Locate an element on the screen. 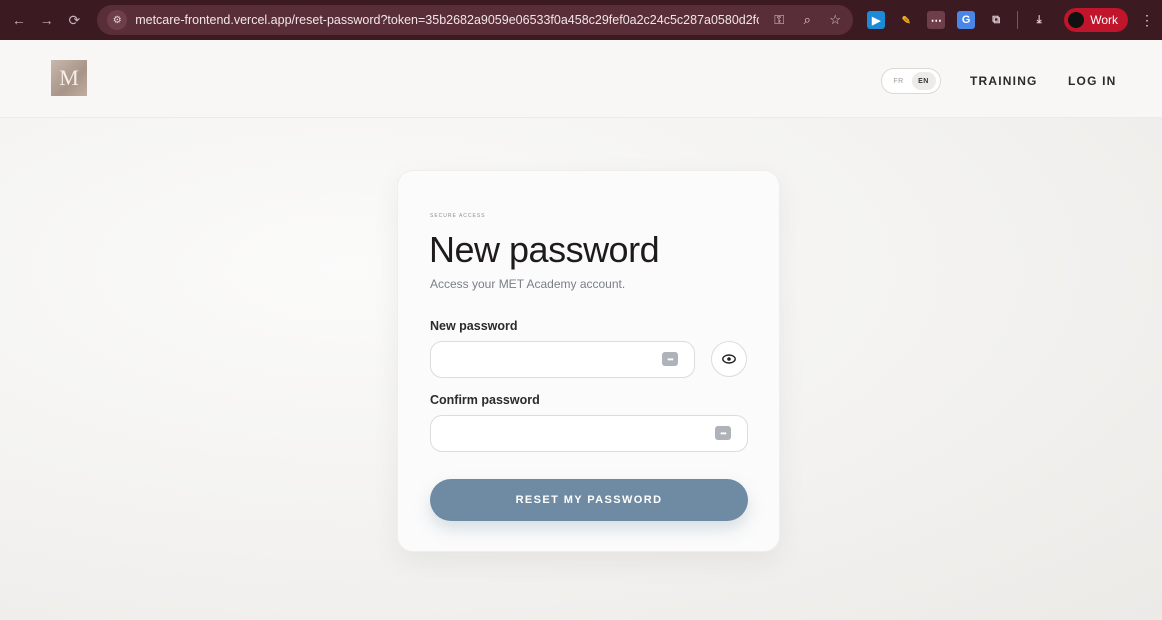 This screenshot has height=620, width=1162. nav-training: TRAINING is located at coordinates (1004, 81).